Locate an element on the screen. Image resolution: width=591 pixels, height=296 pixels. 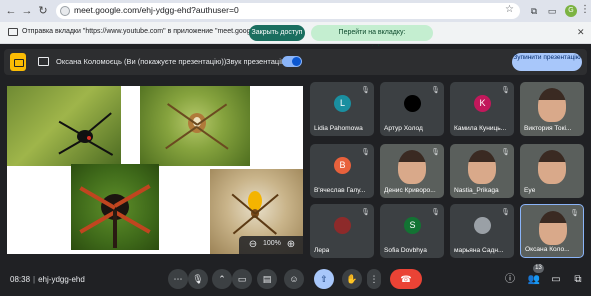
hand-icon: ✋ is located at coordinates (352, 279).